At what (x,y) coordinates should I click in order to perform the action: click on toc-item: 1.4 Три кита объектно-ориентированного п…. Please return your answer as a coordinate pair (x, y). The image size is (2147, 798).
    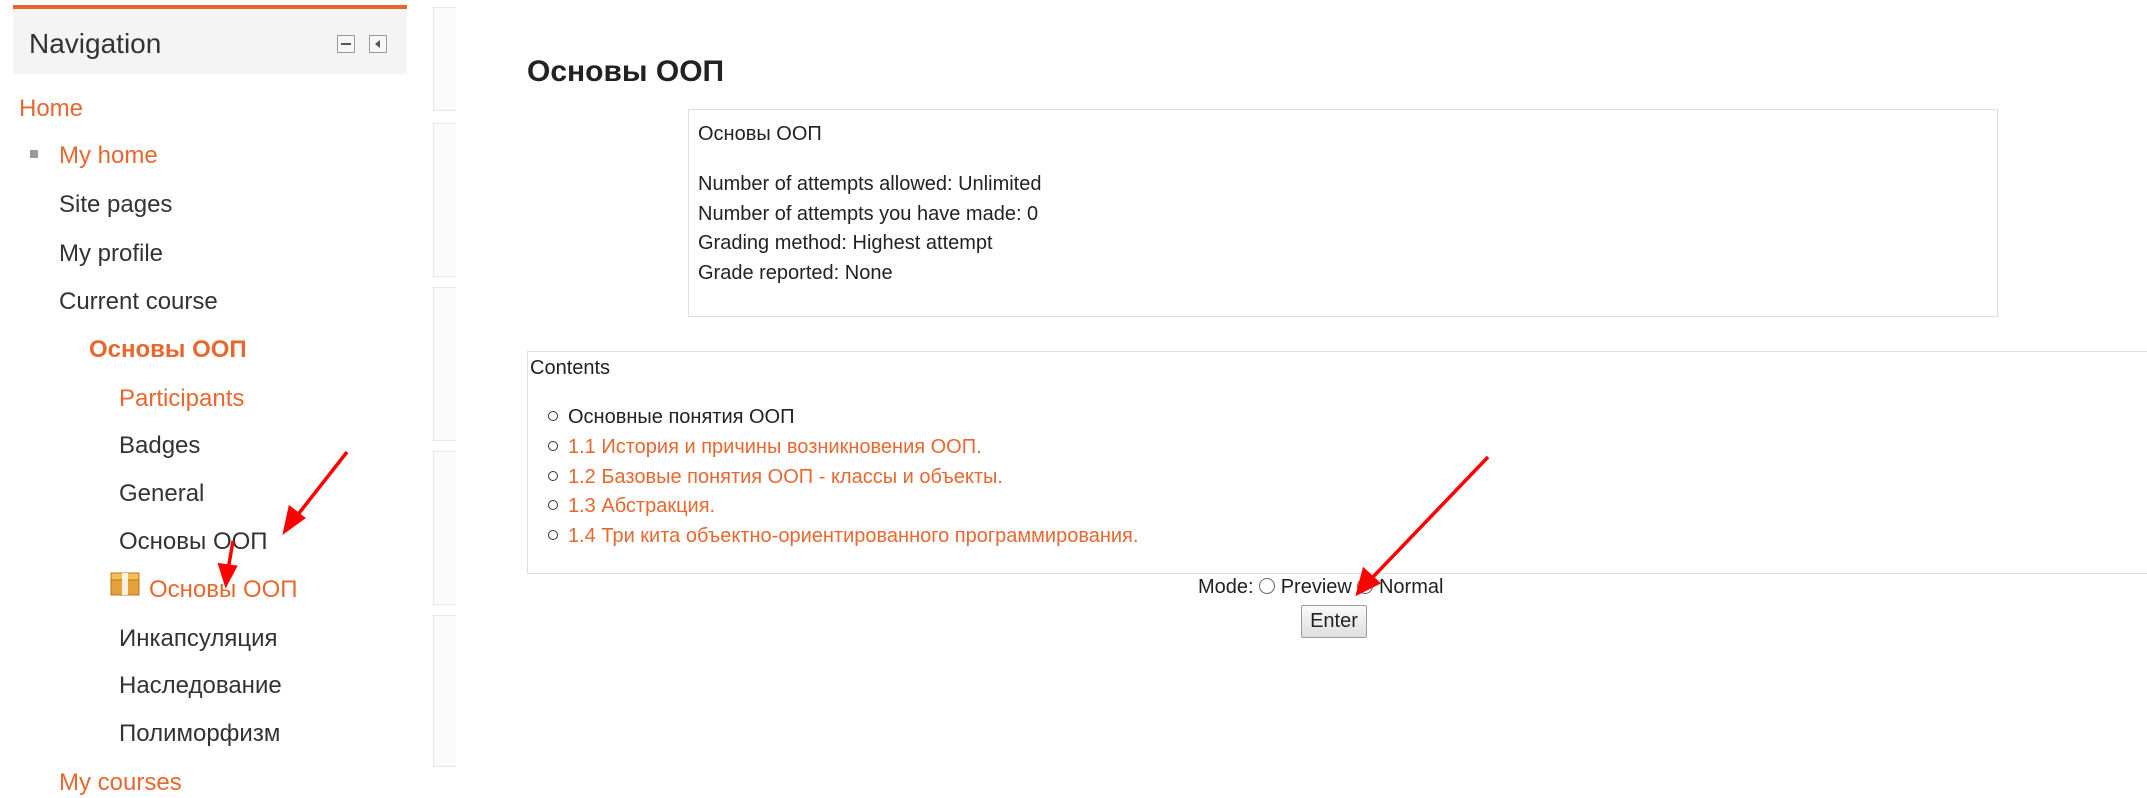
    Looking at the image, I should click on (843, 536).